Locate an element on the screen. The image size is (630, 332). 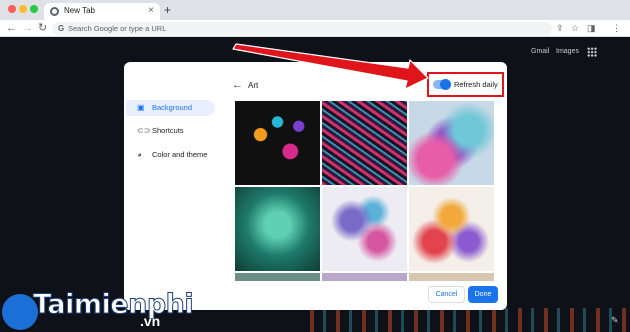
red-arrow-shape is located at coordinates (330, 66).